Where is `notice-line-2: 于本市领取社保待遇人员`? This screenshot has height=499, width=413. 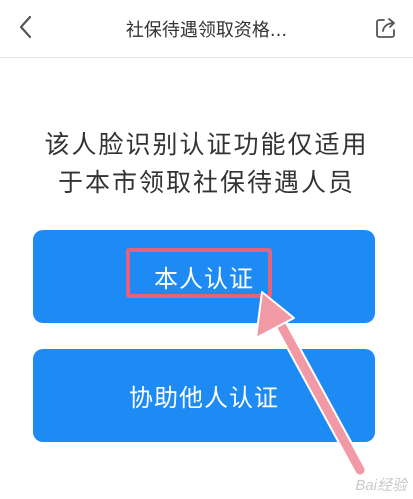
notice-line-2: 于本市领取社保待遇人员 is located at coordinates (206, 182).